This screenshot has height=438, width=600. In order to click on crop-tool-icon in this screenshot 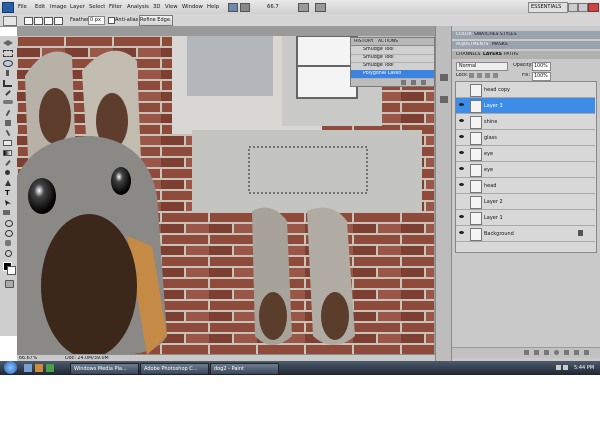, I will do `click(7, 83)`.